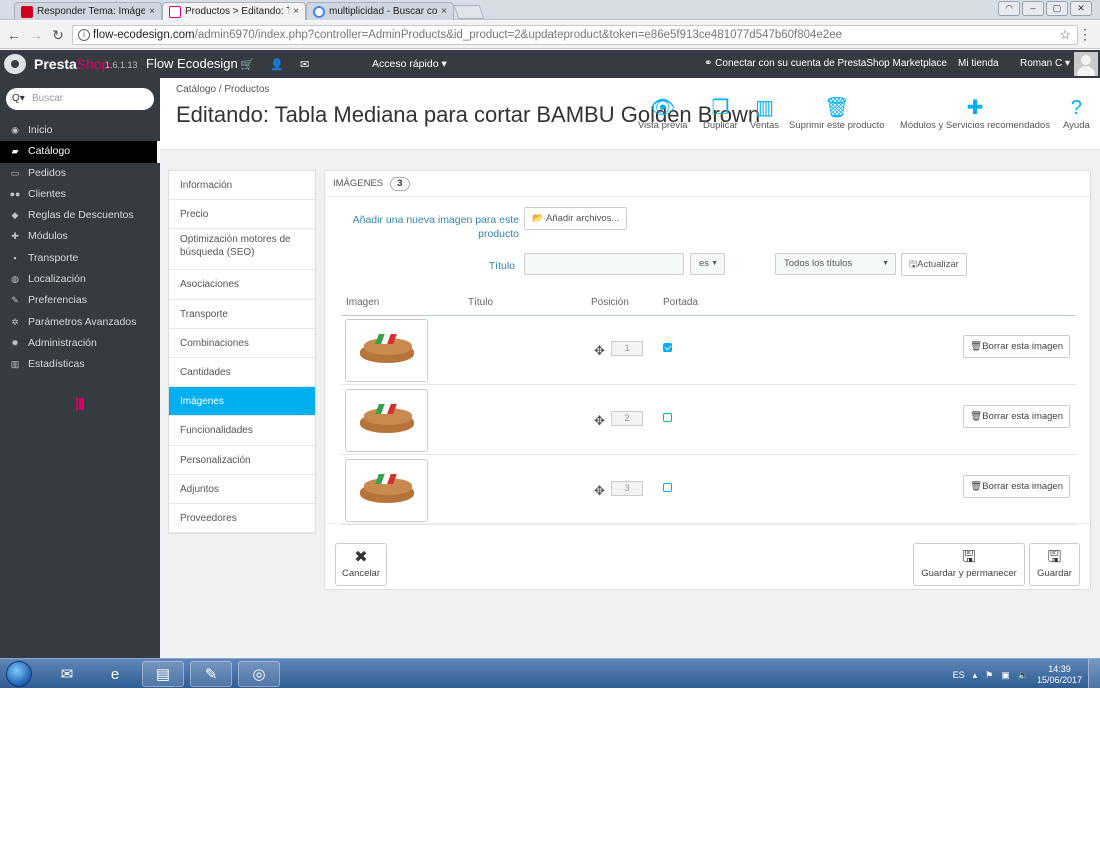 Image resolution: width=1100 pixels, height=853 pixels. Describe the element at coordinates (1045, 8) in the screenshot. I see `window-controls: ◠ – ▢ ✕` at that location.